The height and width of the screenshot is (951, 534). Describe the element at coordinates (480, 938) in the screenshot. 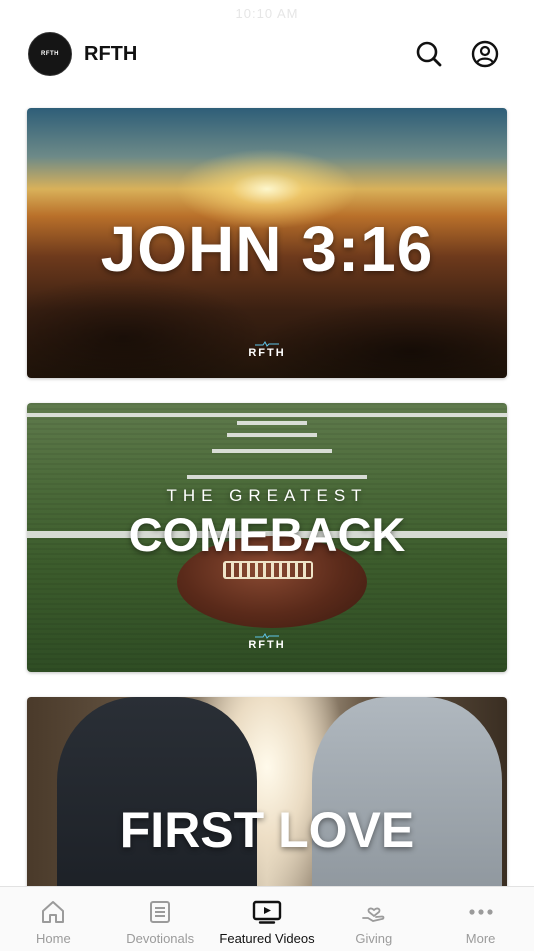

I see `tab-label: More` at that location.